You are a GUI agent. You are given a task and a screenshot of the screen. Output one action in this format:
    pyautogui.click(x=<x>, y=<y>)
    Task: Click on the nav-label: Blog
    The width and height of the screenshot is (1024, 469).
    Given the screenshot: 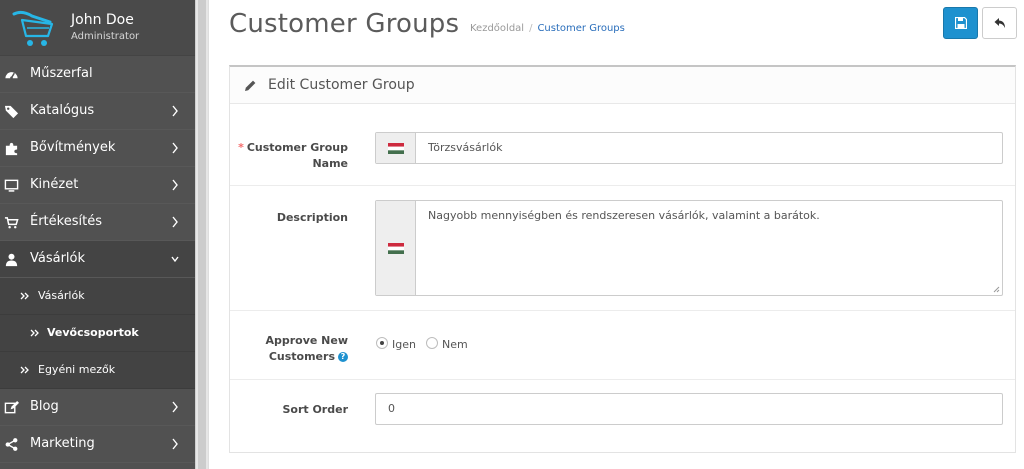 What is the action you would take?
    pyautogui.click(x=44, y=406)
    